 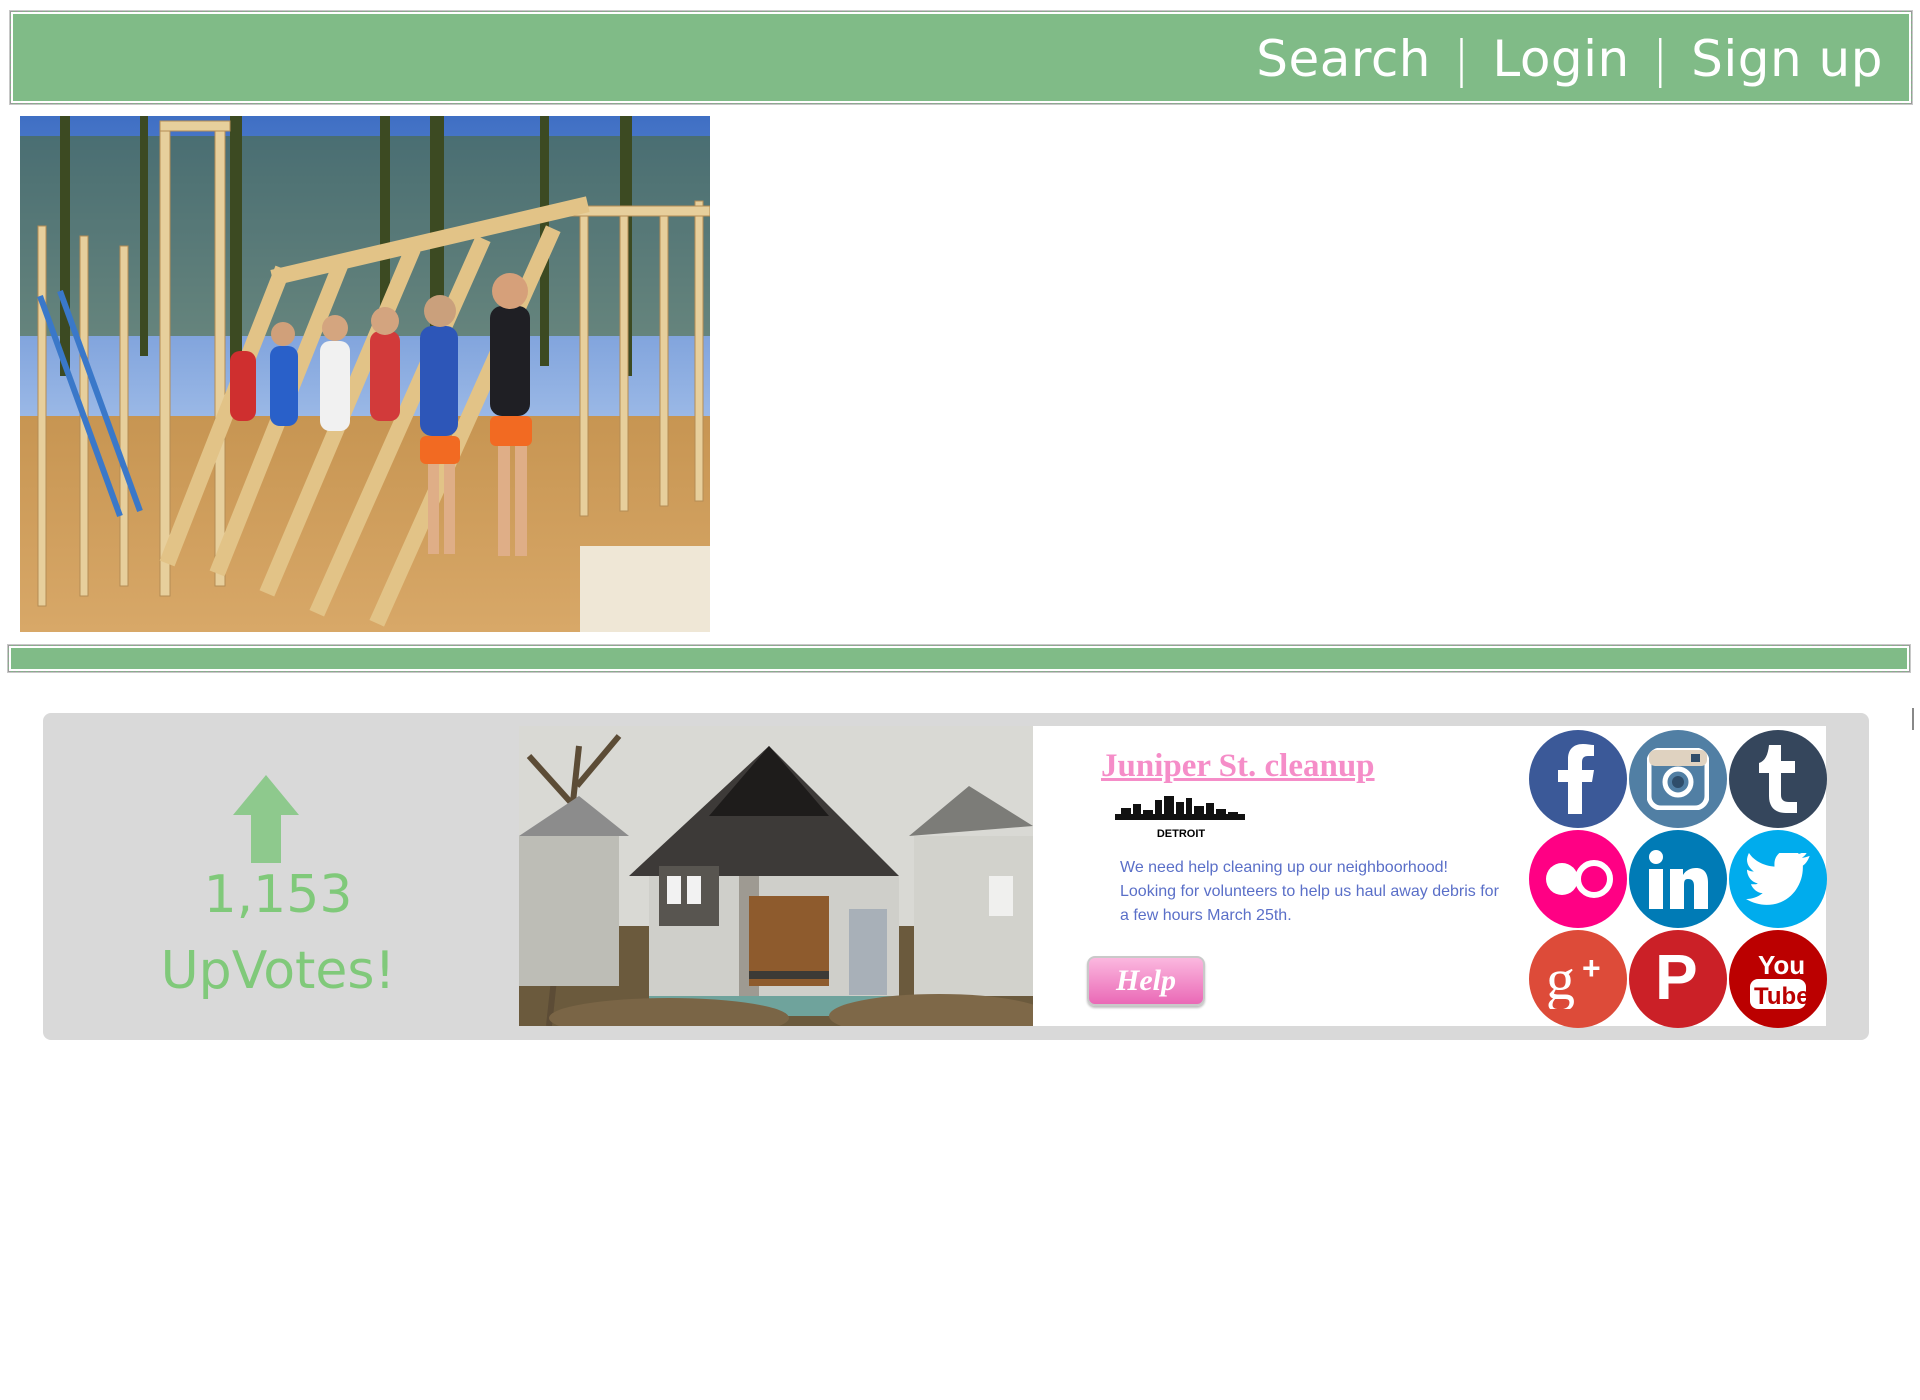 What do you see at coordinates (1578, 779) in the screenshot?
I see `facebook-icon` at bounding box center [1578, 779].